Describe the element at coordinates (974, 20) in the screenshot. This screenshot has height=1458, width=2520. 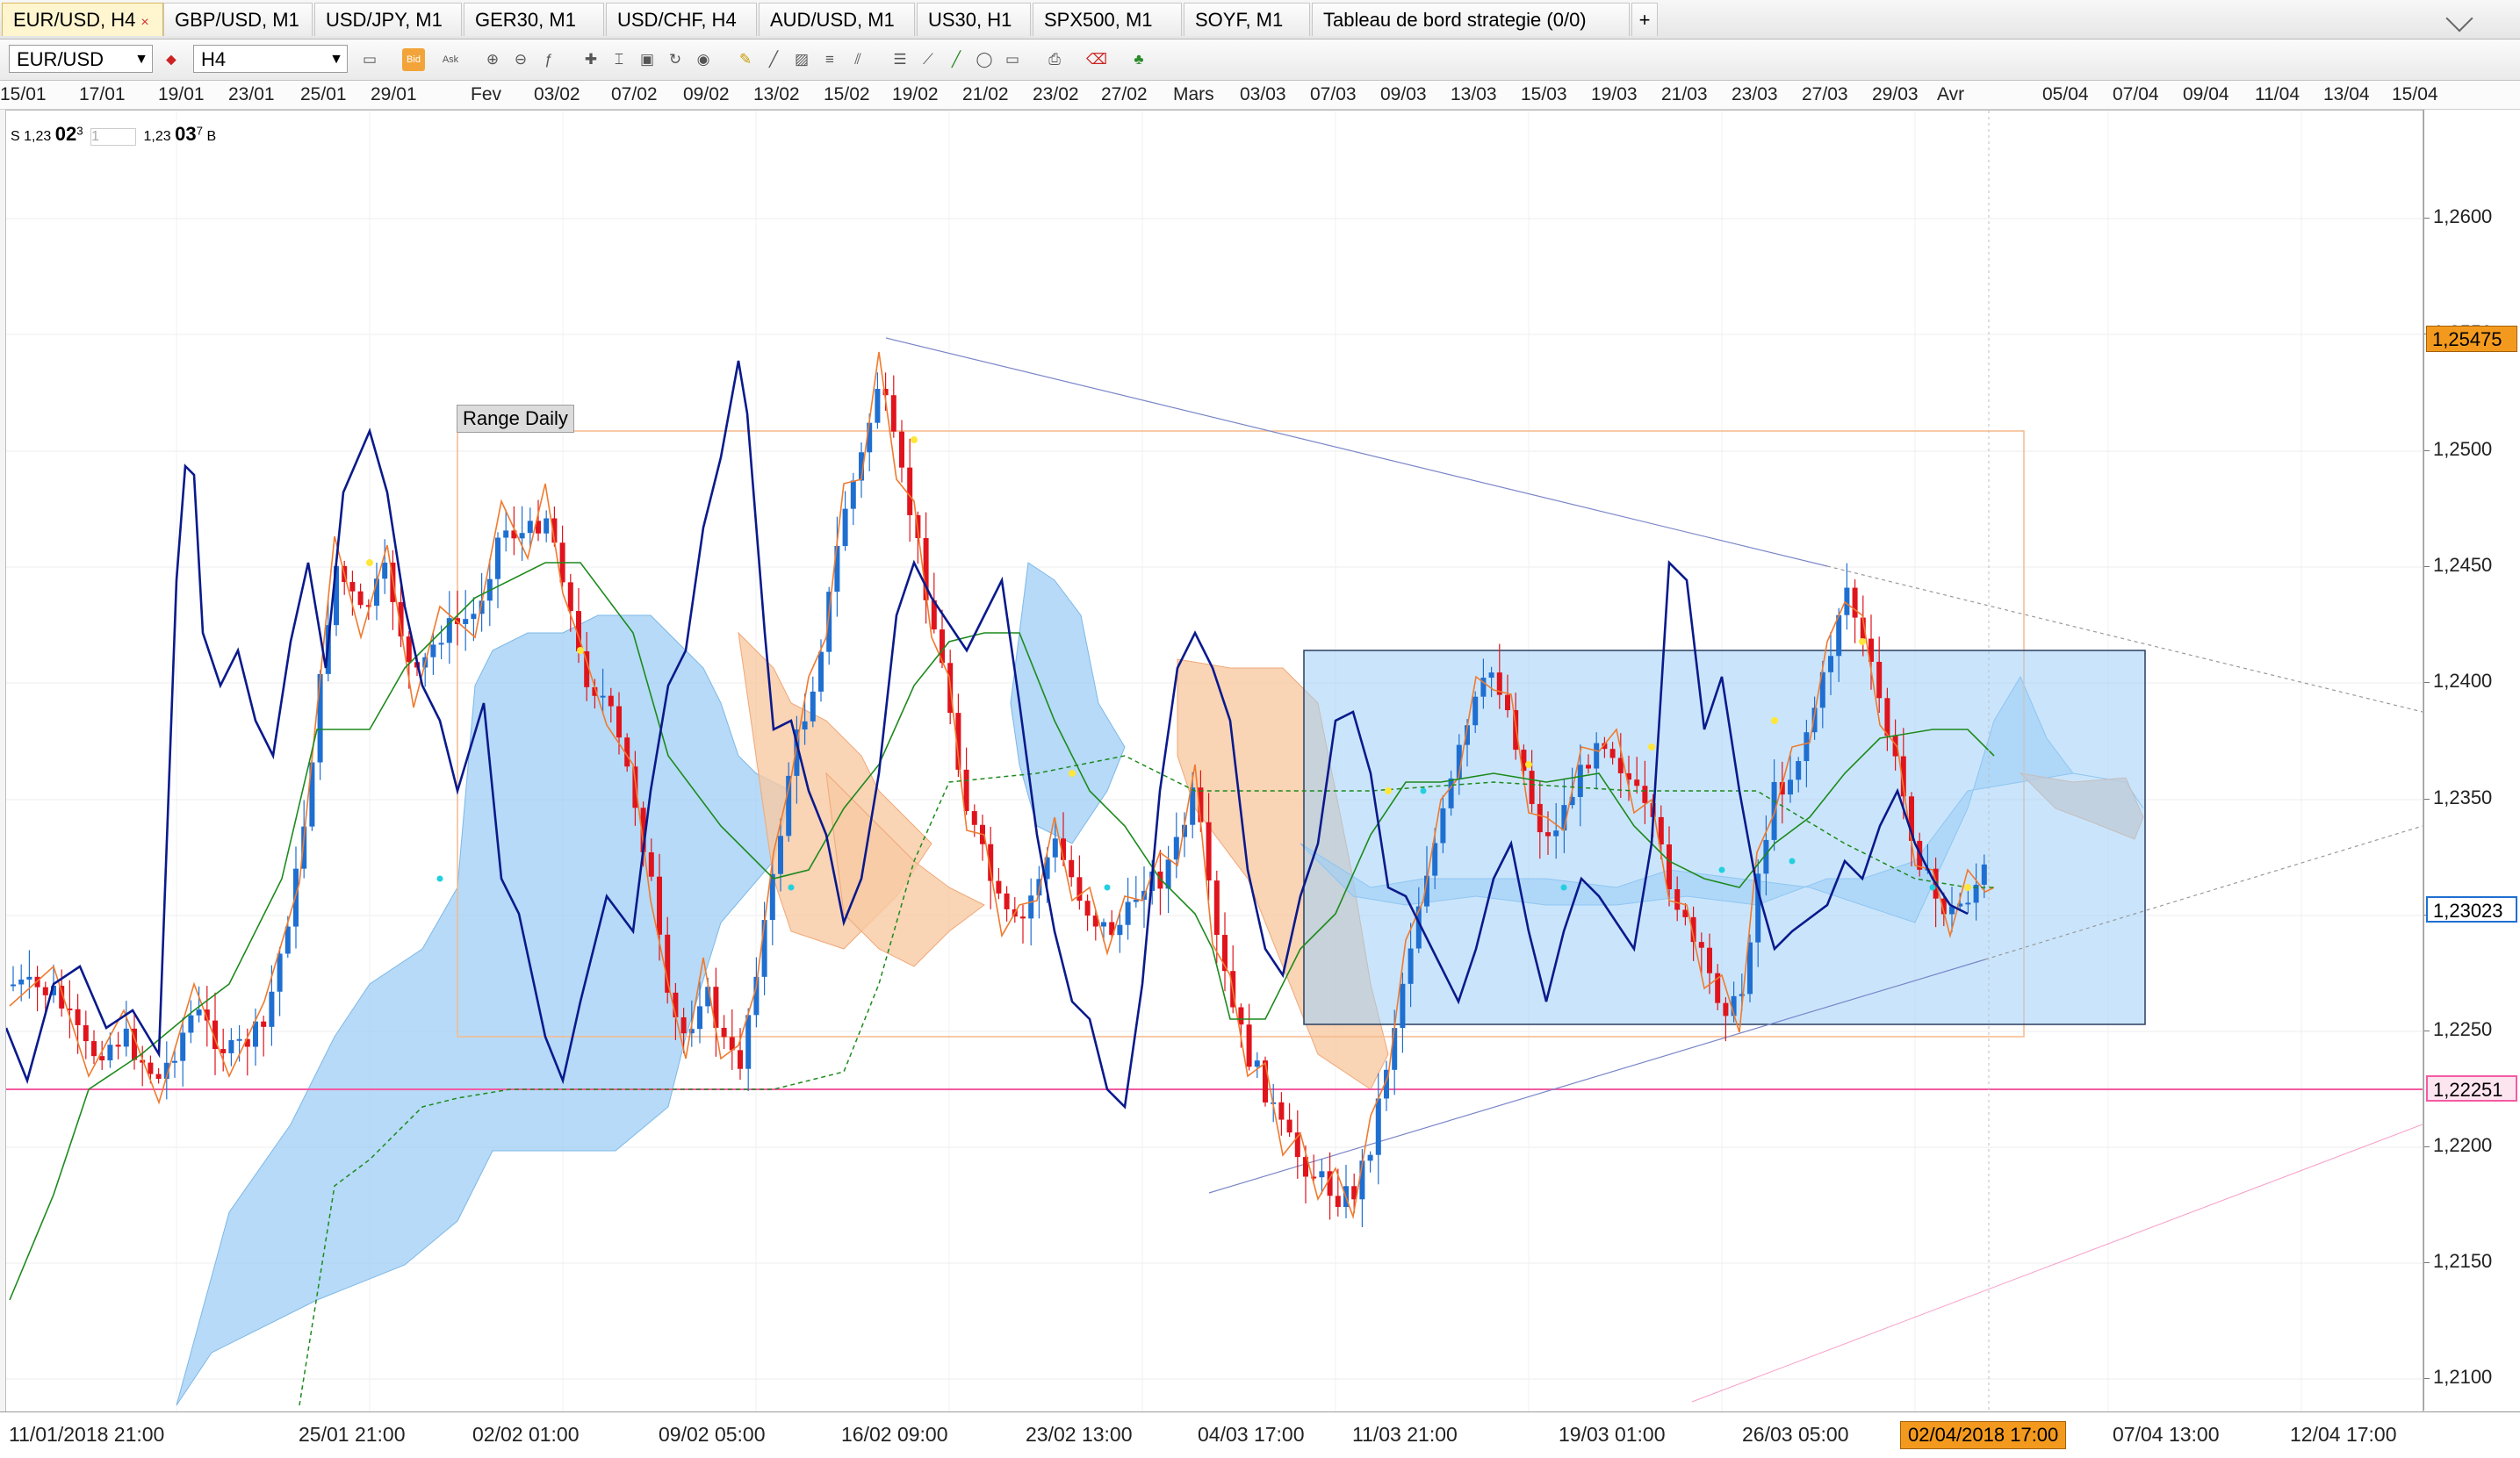
I see `tab-us30-h1: US30, H1` at that location.